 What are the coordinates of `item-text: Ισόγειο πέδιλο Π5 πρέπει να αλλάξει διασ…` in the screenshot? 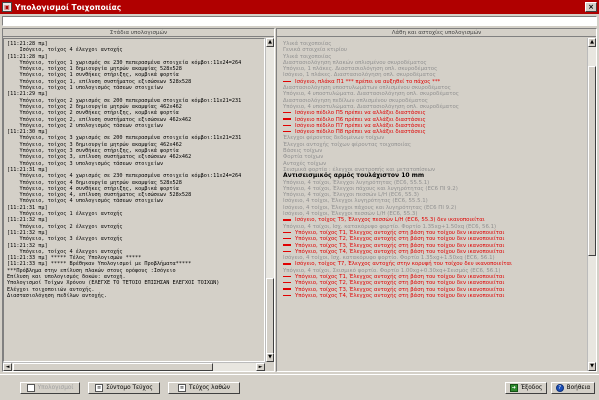 It's located at (360, 113).